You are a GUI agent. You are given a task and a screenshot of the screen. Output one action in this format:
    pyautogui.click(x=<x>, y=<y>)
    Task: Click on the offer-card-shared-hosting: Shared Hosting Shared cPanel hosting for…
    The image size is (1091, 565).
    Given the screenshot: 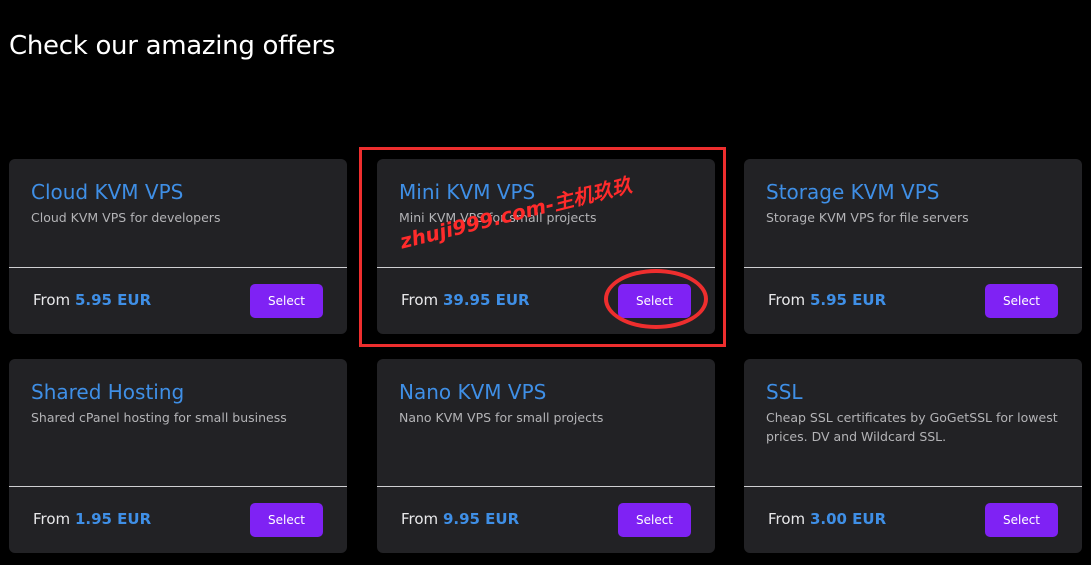 What is the action you would take?
    pyautogui.click(x=178, y=456)
    